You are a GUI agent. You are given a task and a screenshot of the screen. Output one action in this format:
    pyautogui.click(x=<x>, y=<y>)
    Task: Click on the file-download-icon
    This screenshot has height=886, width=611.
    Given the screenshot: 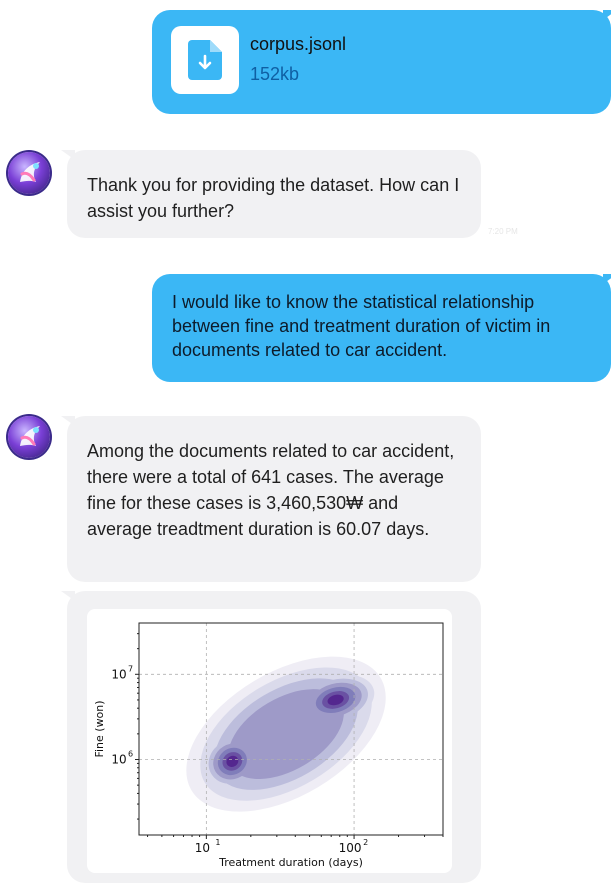 What is the action you would take?
    pyautogui.click(x=205, y=60)
    